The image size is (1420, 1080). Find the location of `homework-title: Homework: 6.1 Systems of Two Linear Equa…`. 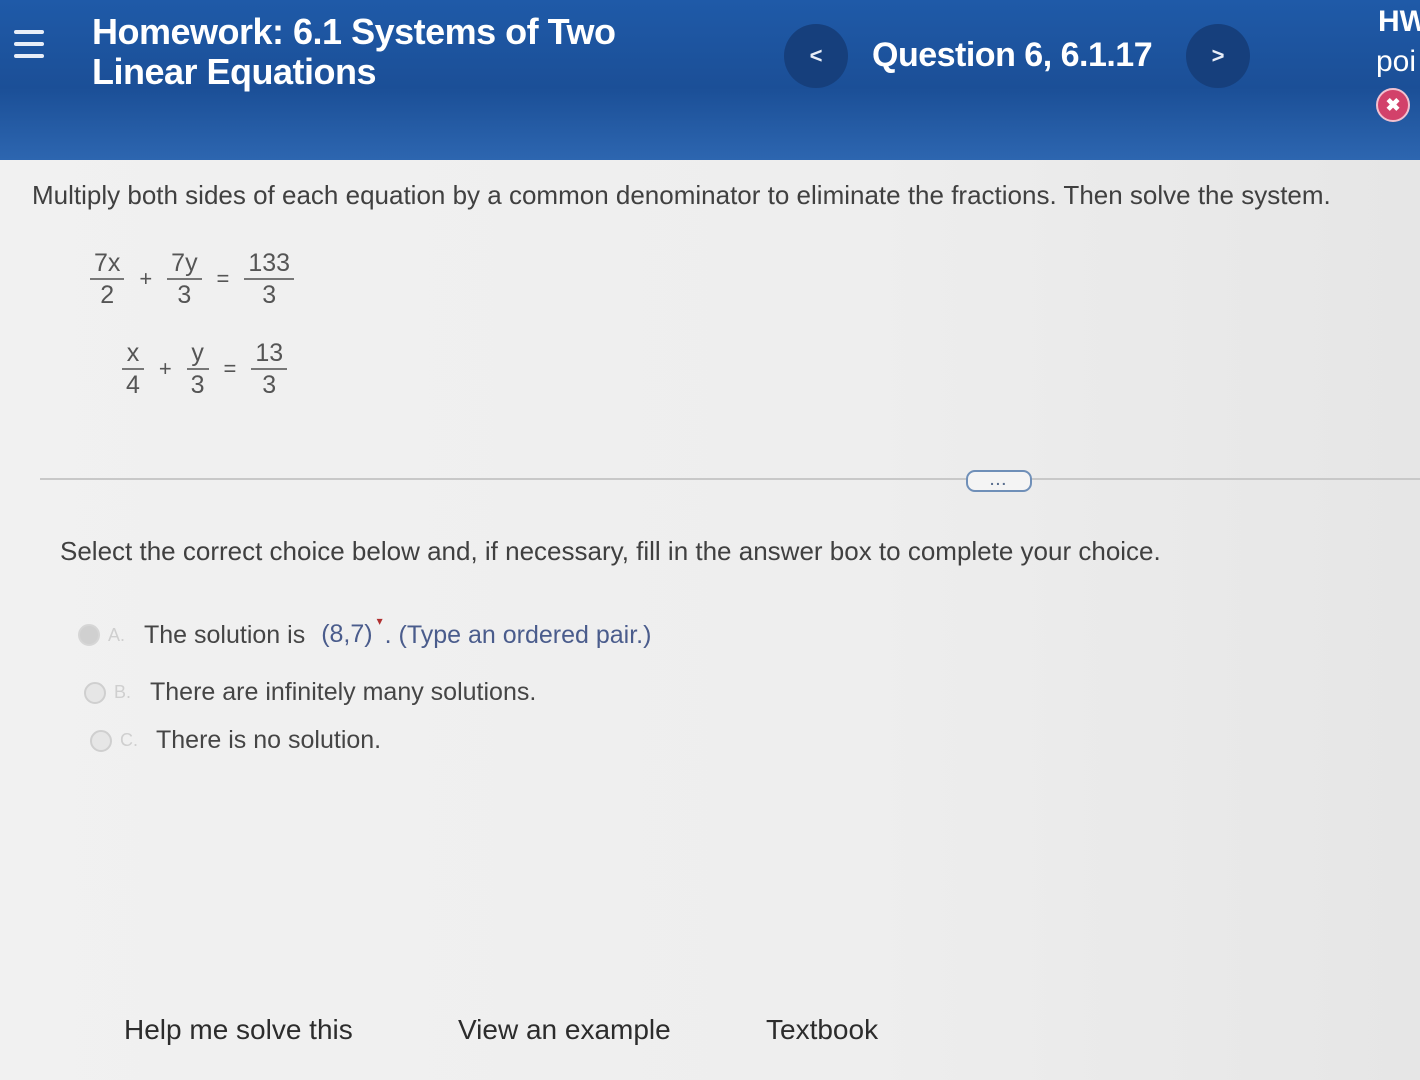

homework-title: Homework: 6.1 Systems of Two Linear Equa… is located at coordinates (354, 51).